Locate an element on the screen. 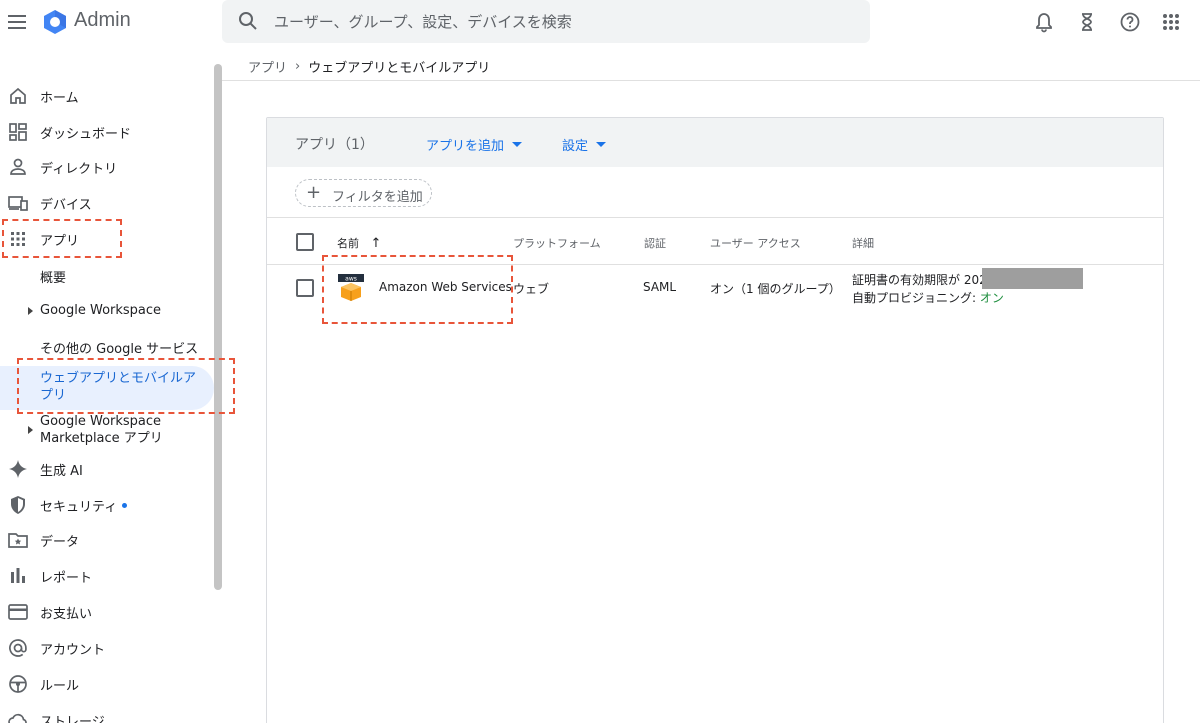 The height and width of the screenshot is (723, 1200). bell-icon is located at coordinates (1044, 22).